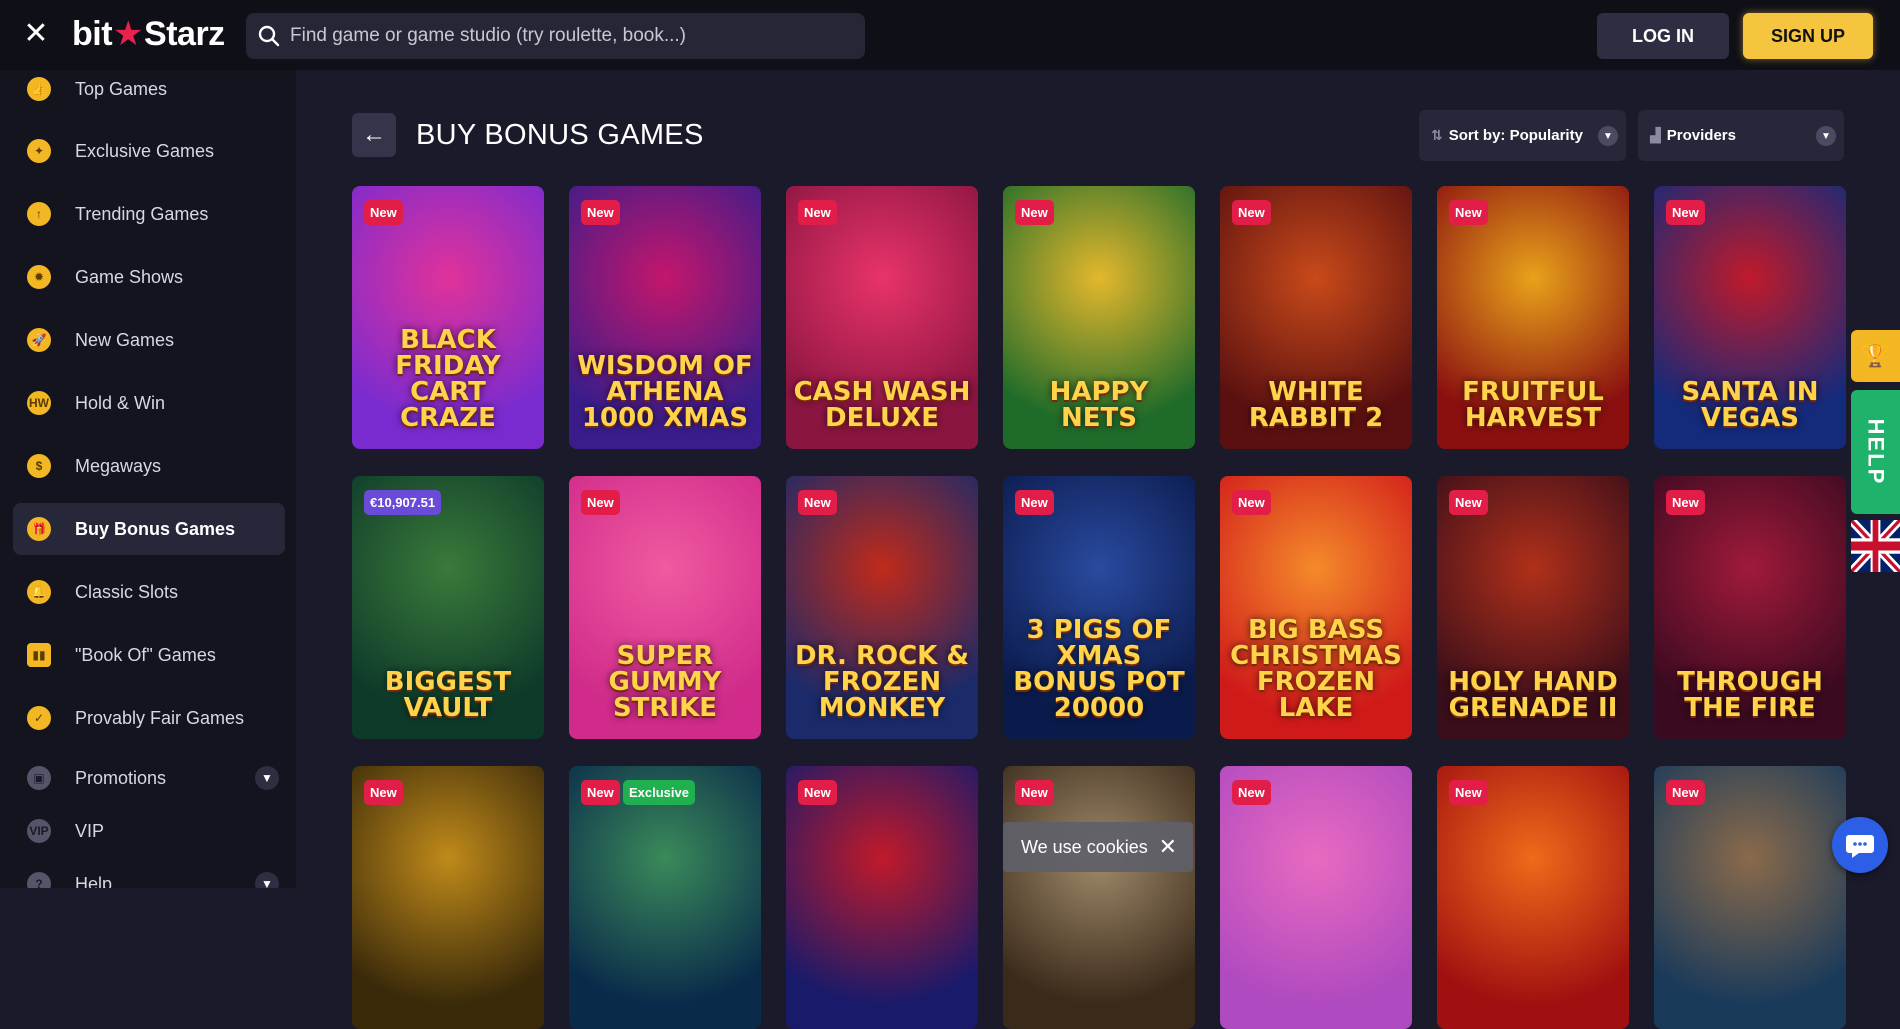  I want to click on back-button: ←, so click(374, 135).